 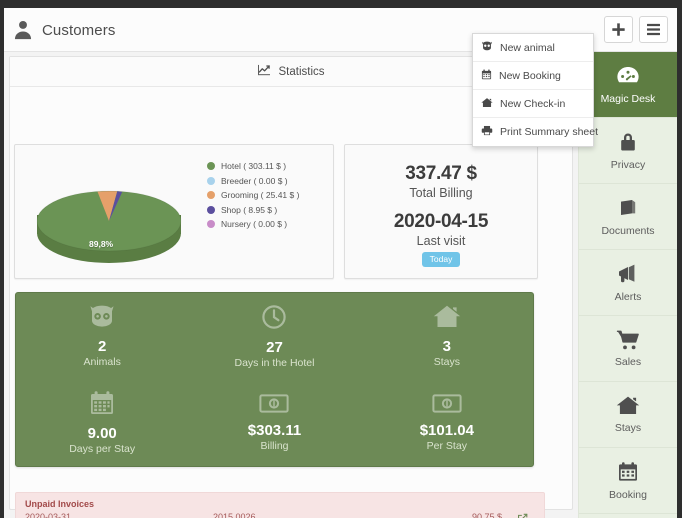 I want to click on sidebar-item-label: Alerts, so click(x=628, y=296).